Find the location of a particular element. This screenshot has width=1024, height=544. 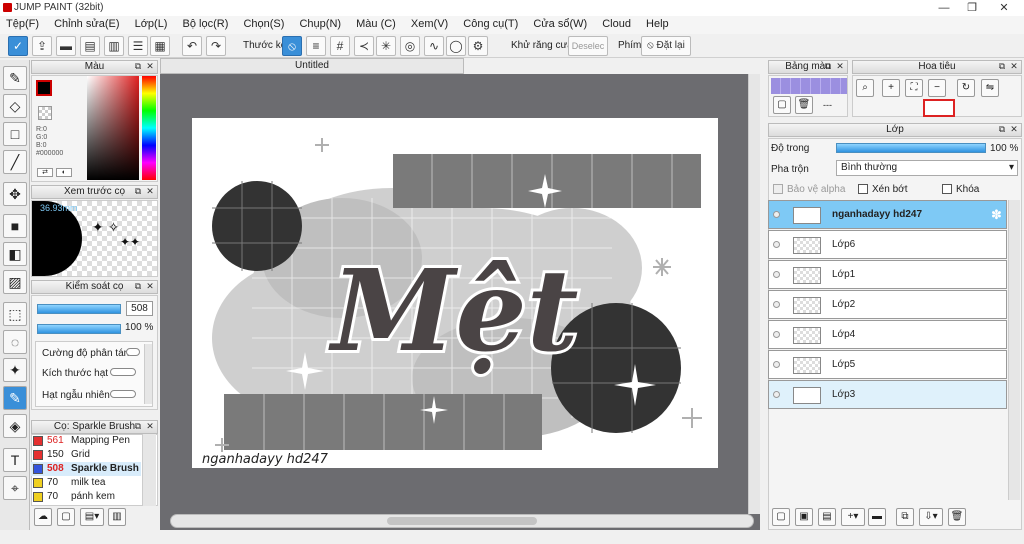

undo-icon: ↶ is located at coordinates (192, 46).